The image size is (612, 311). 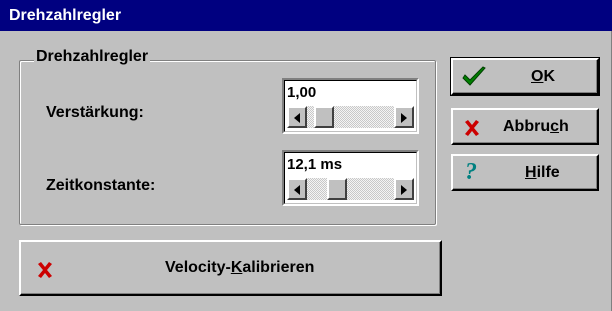 What do you see at coordinates (536, 126) in the screenshot?
I see `cancel-label: Abbruch` at bounding box center [536, 126].